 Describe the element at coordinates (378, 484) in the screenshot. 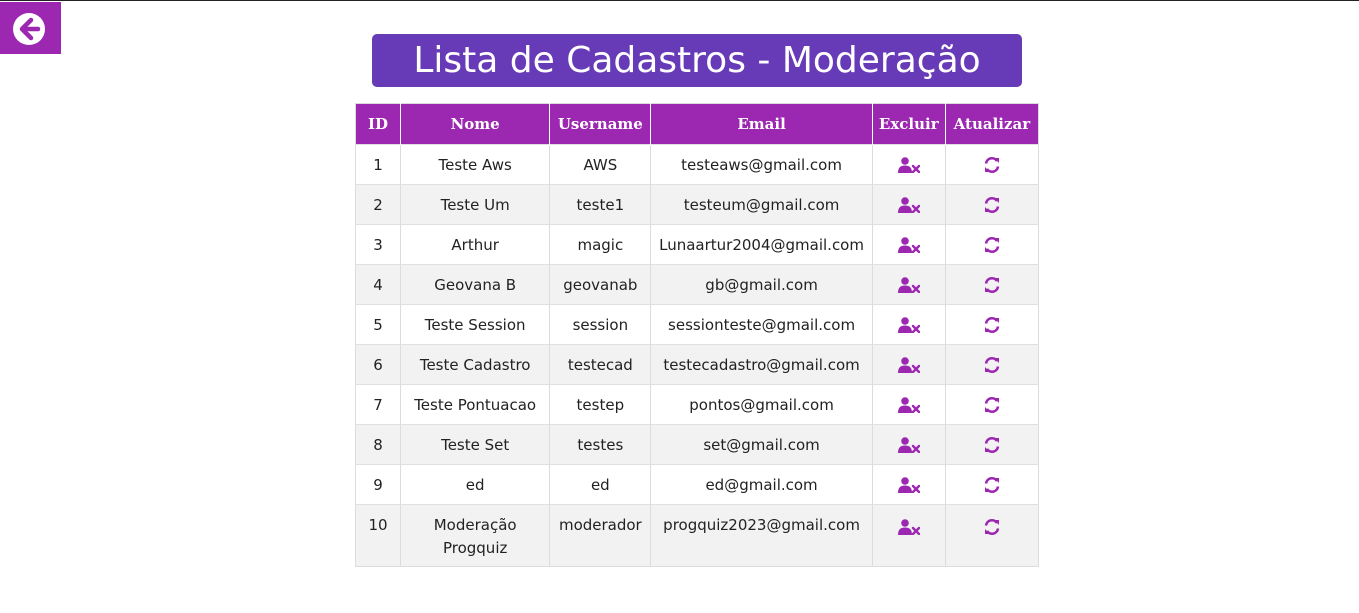

I see `cell-id: 9` at that location.